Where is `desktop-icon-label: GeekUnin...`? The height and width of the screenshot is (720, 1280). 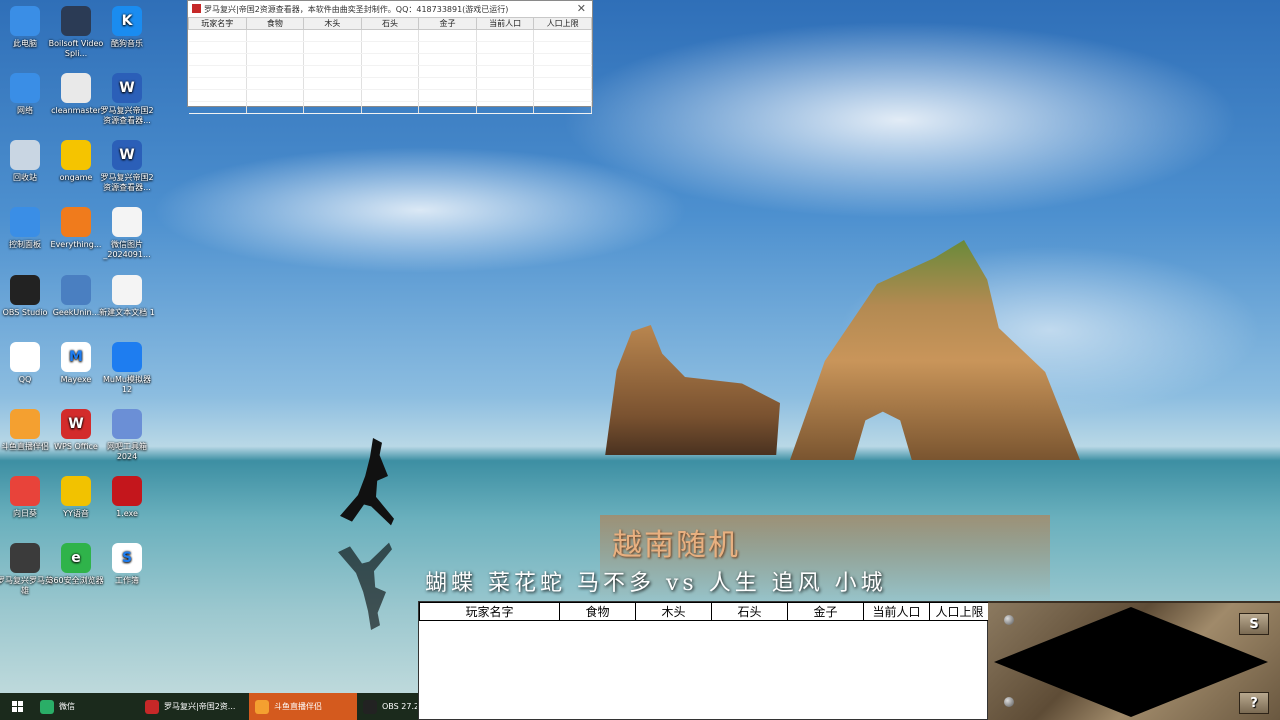
desktop-icon-label: GeekUnin... is located at coordinates (76, 312).